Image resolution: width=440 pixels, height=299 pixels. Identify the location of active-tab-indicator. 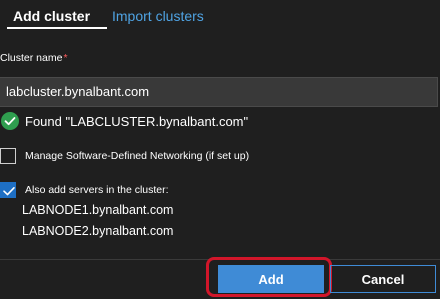
(57, 28).